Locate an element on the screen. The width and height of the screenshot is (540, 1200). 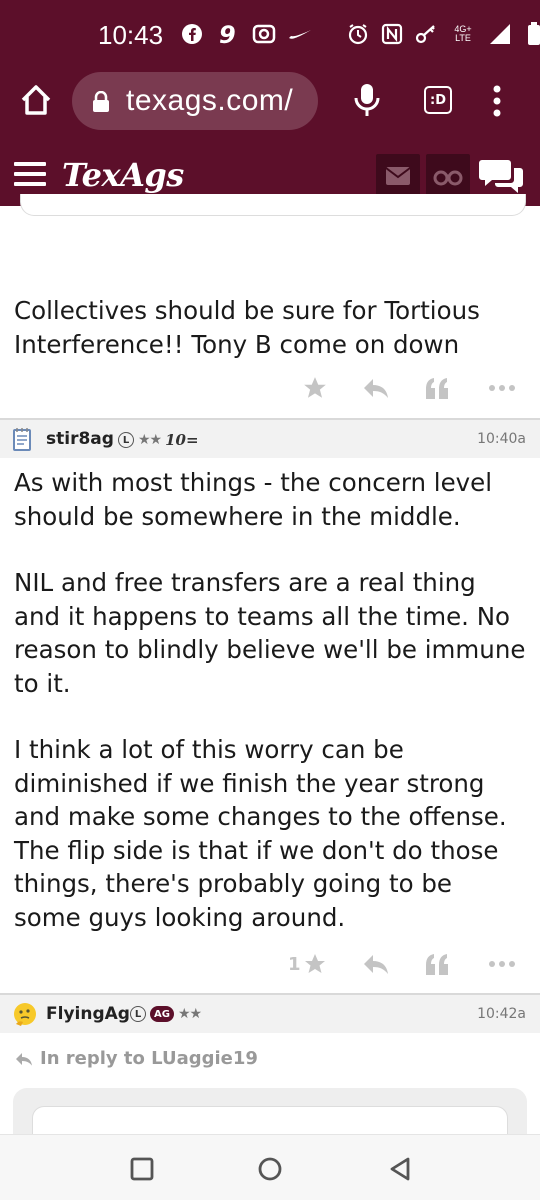
browser-toolbar: texags.com/ :D is located at coordinates (270, 101).